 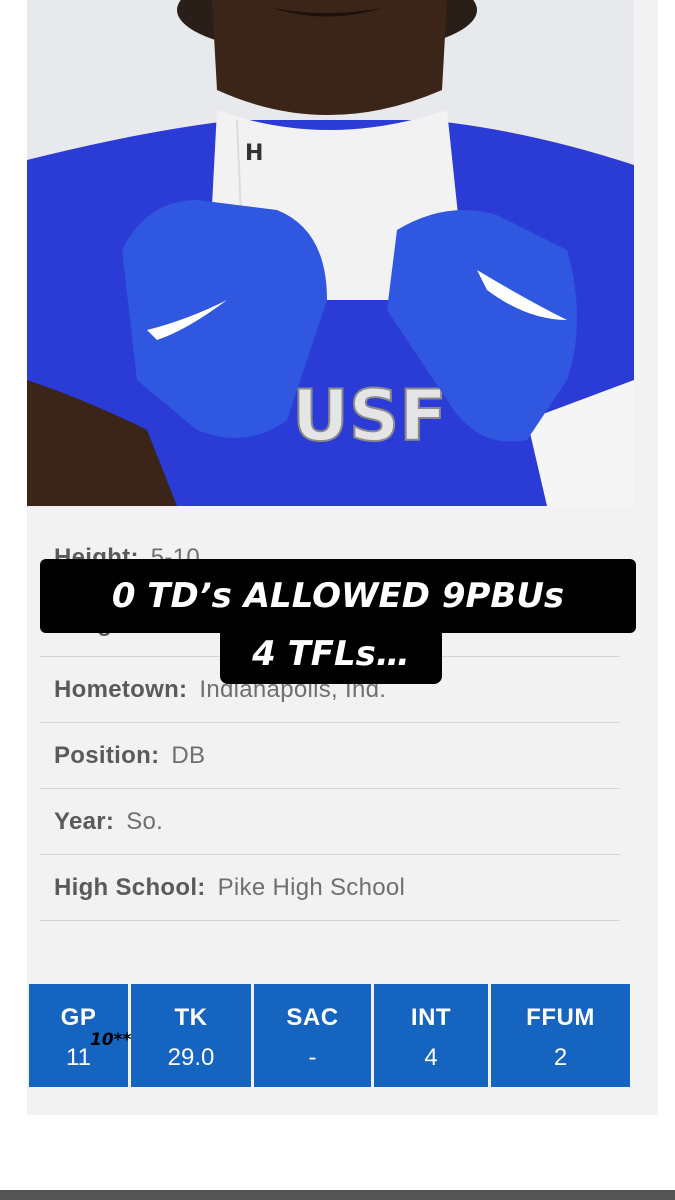 What do you see at coordinates (130, 887) in the screenshot?
I see `bio-label-high-school: High School:` at bounding box center [130, 887].